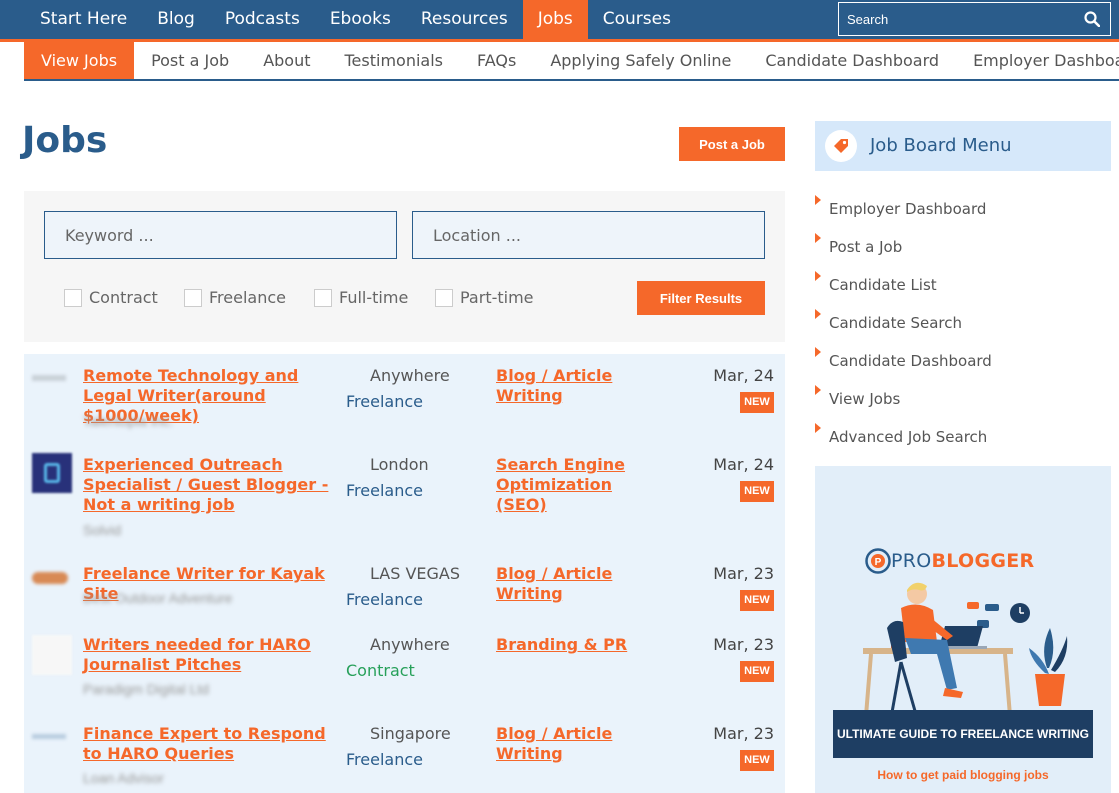 This screenshot has height=793, width=1119. I want to click on job-location: Anywhere, so click(410, 375).